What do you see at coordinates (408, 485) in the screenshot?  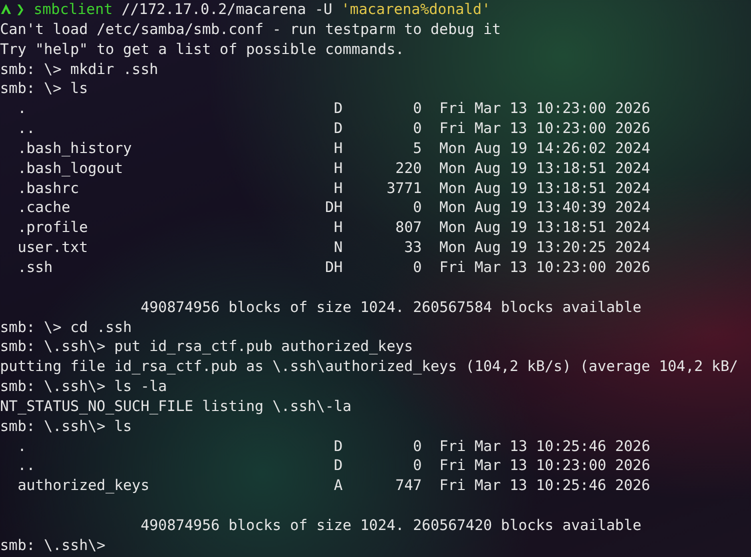 I see `file-size: 747` at bounding box center [408, 485].